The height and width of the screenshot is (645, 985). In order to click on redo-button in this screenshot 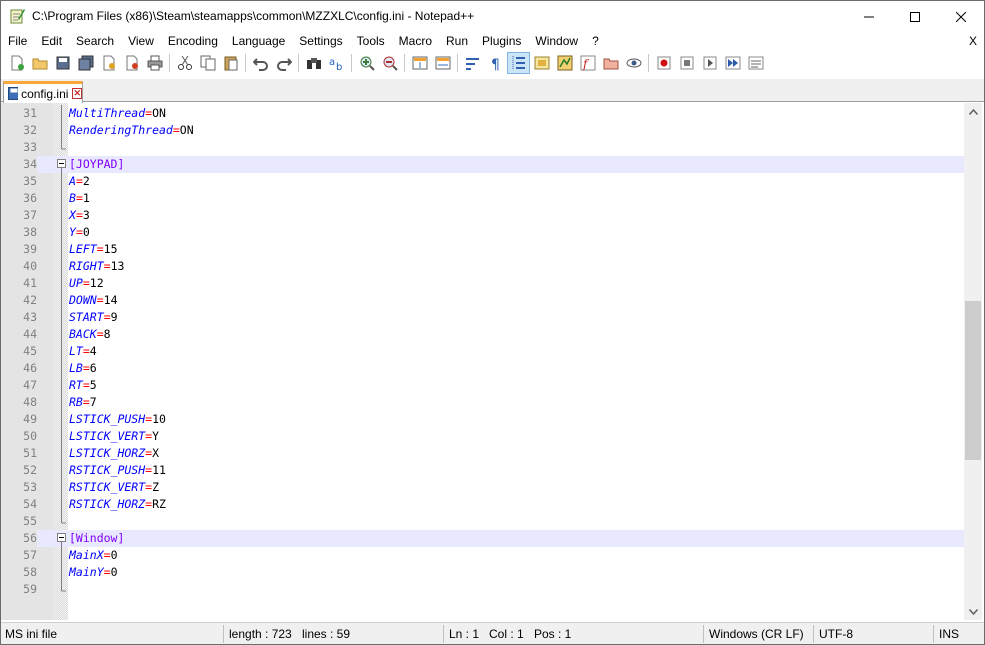, I will do `click(283, 63)`.